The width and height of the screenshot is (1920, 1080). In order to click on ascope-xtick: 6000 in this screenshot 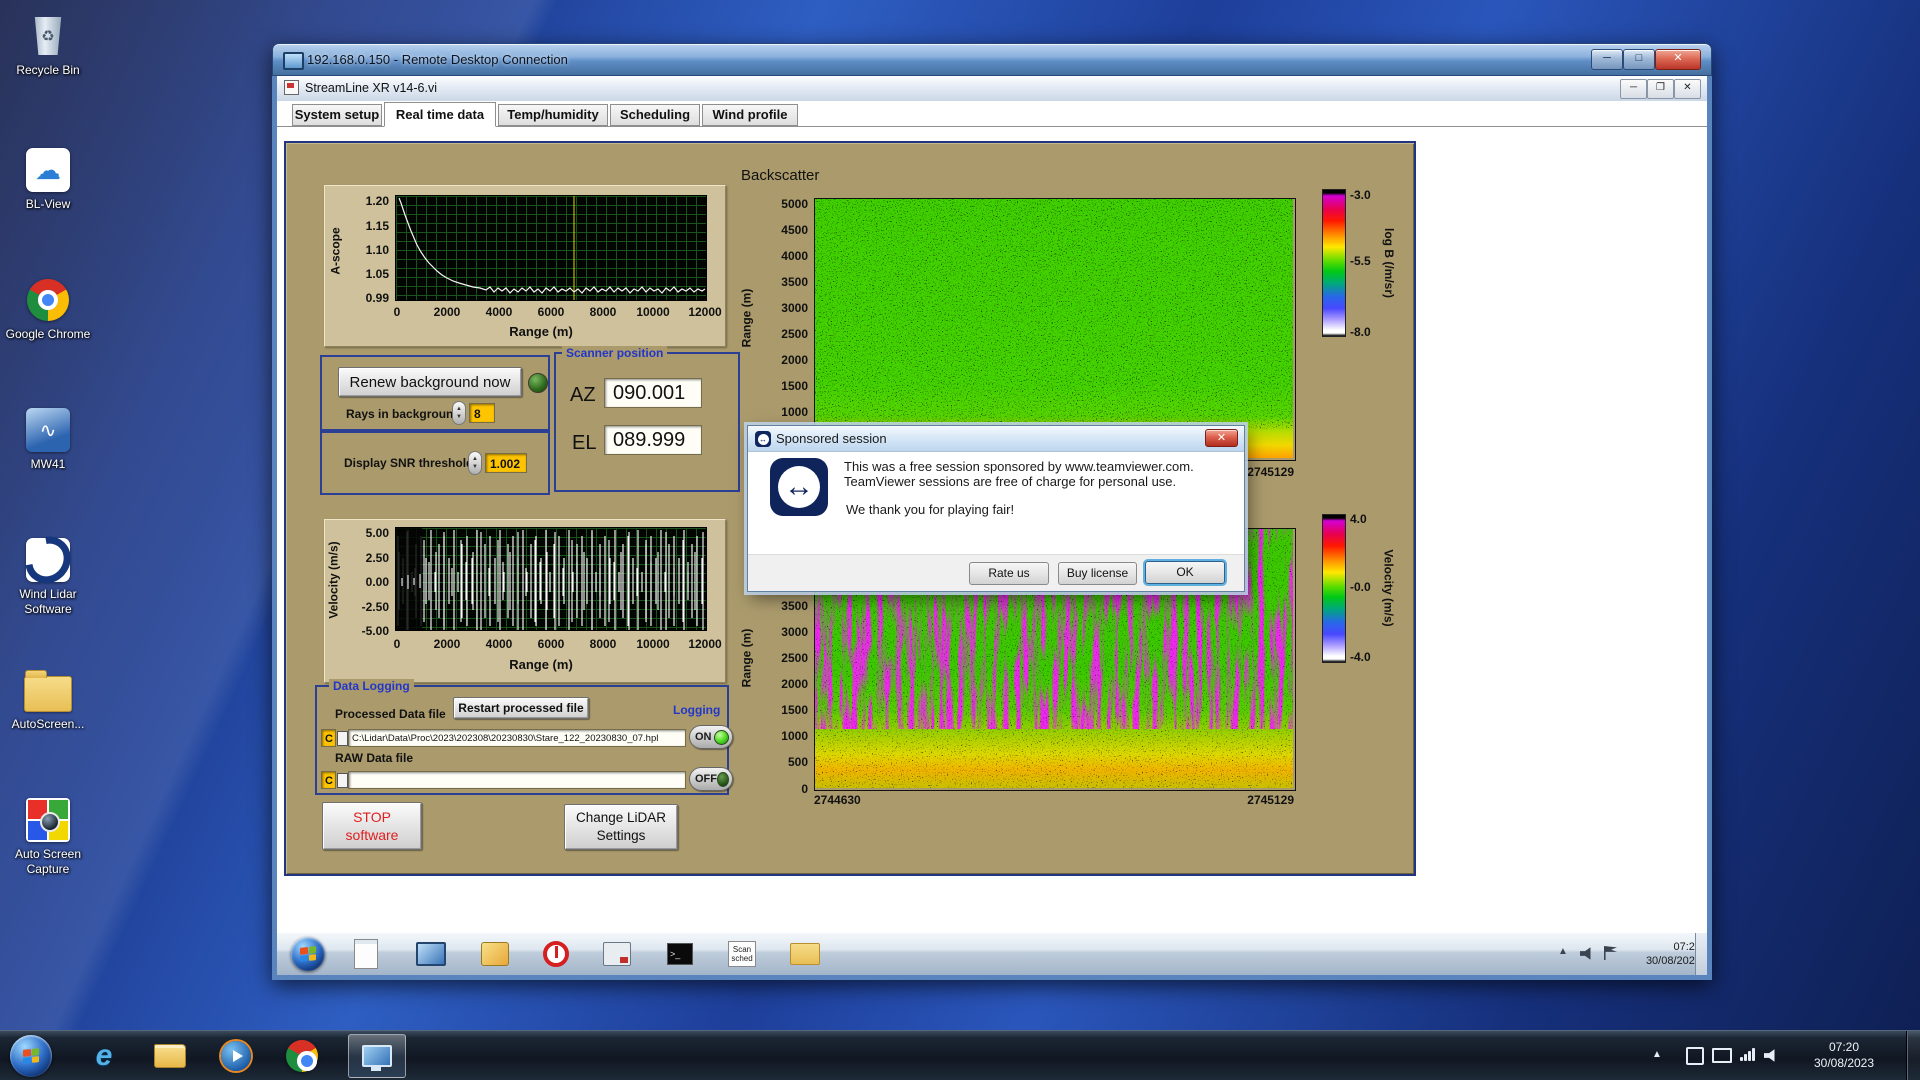, I will do `click(551, 312)`.